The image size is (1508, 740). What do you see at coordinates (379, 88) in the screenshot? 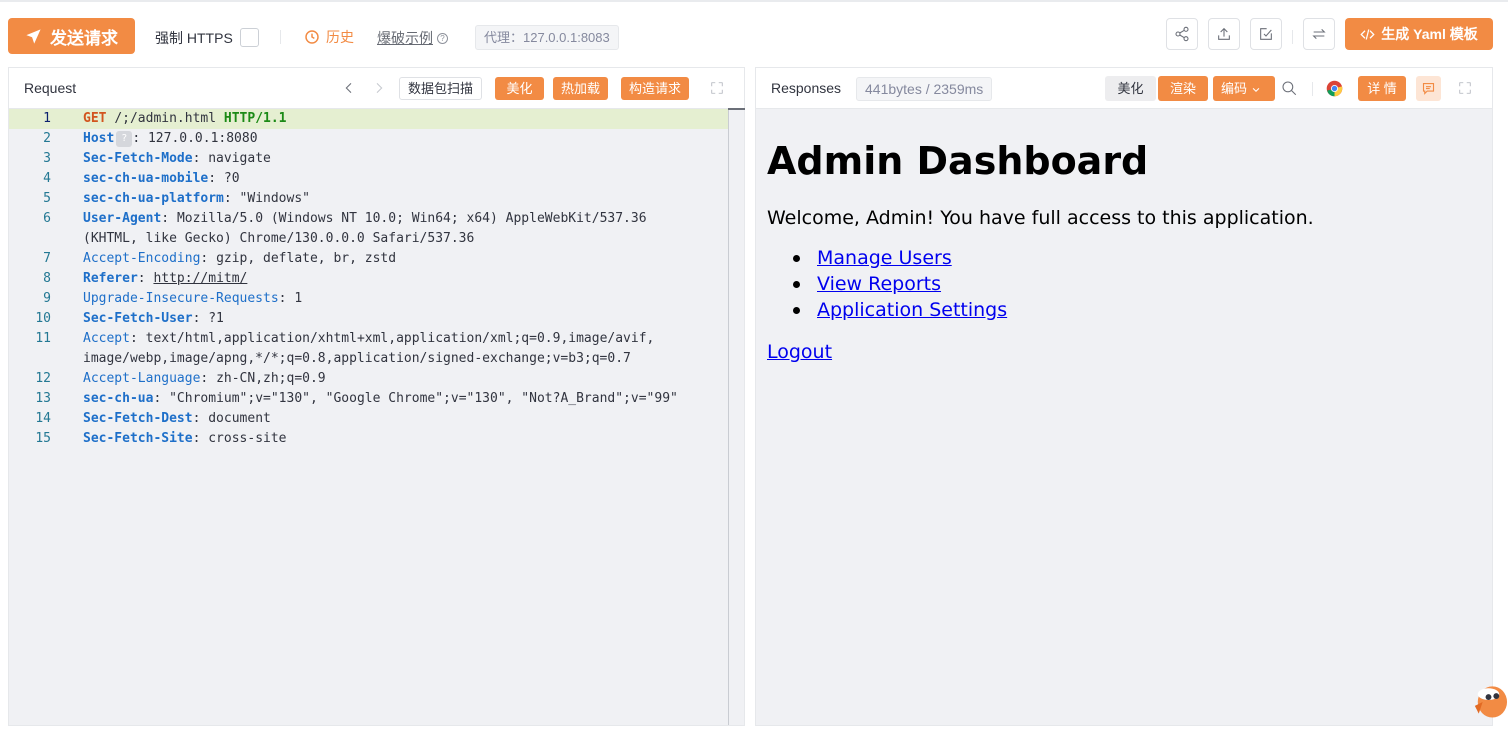
I see `next-arrow-icon` at bounding box center [379, 88].